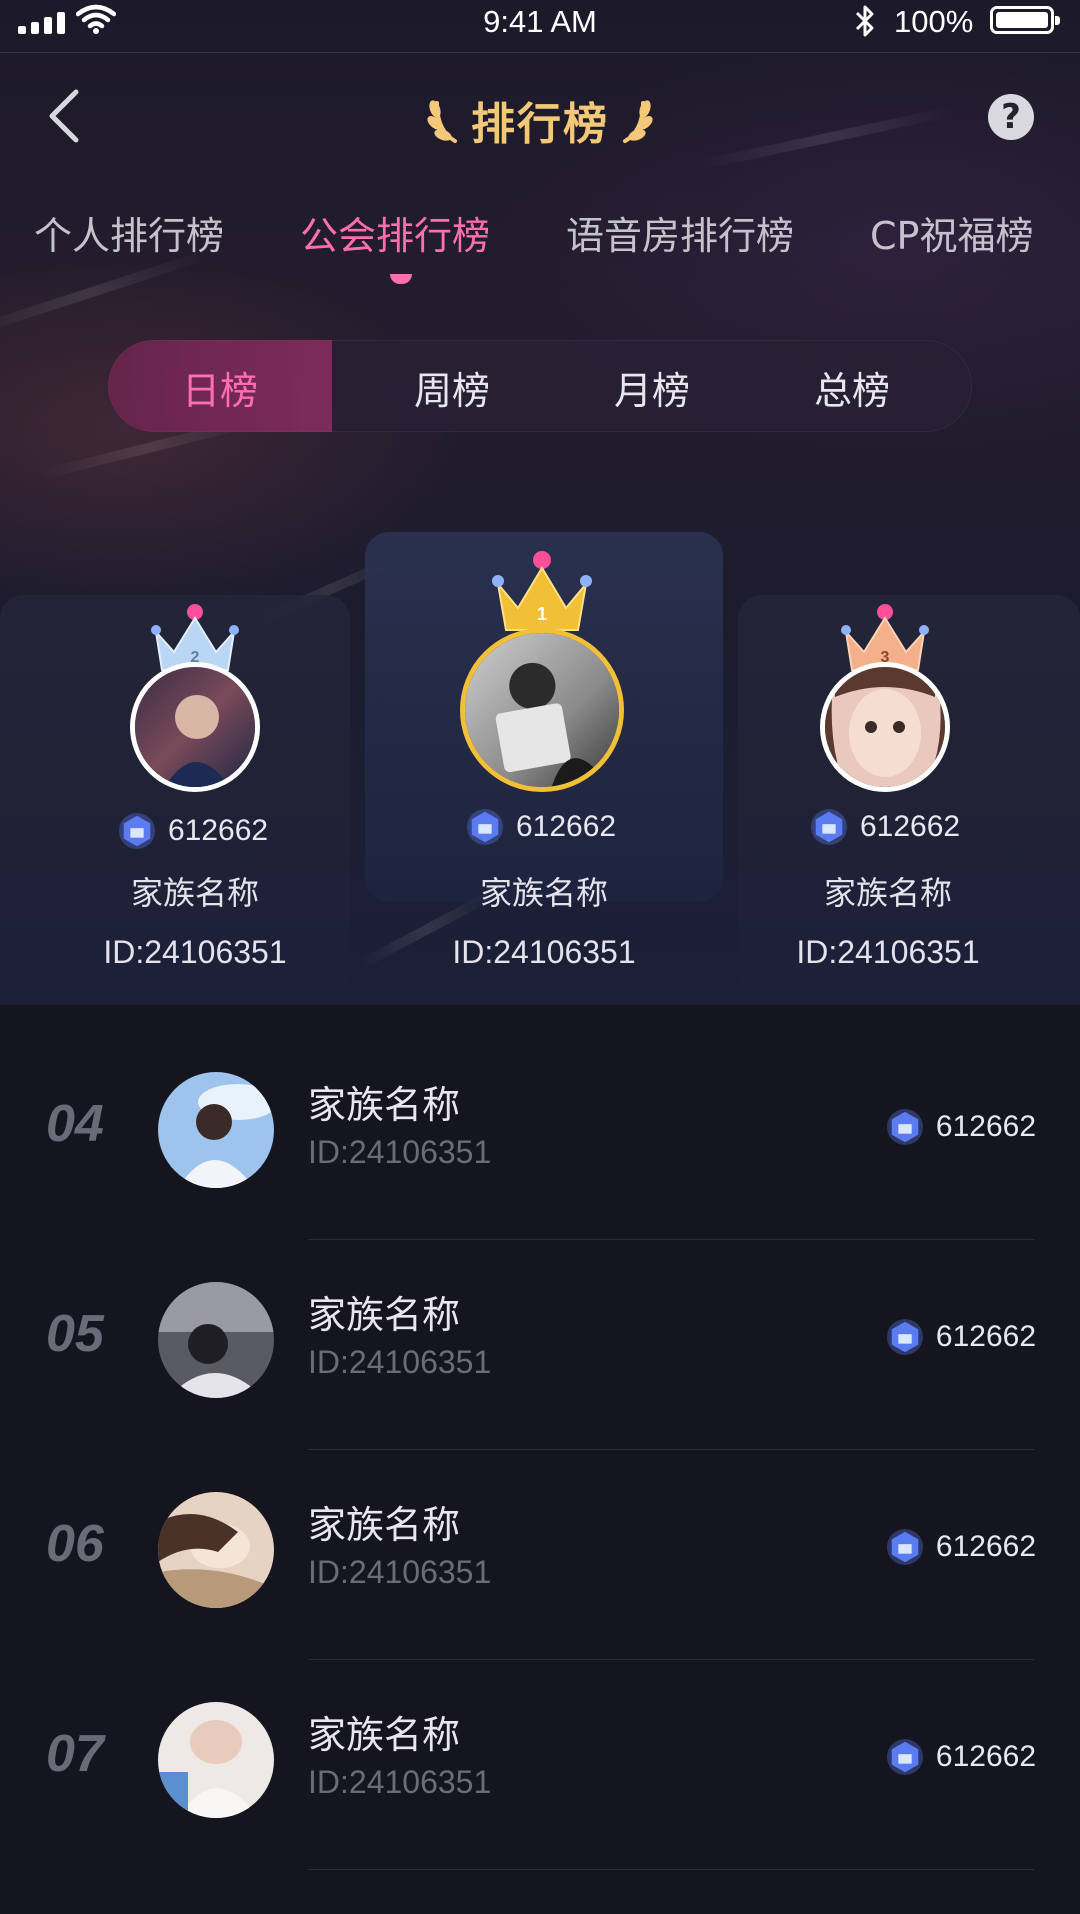 This screenshot has width=1080, height=1914. I want to click on period-tab-daily: 日榜, so click(220, 387).